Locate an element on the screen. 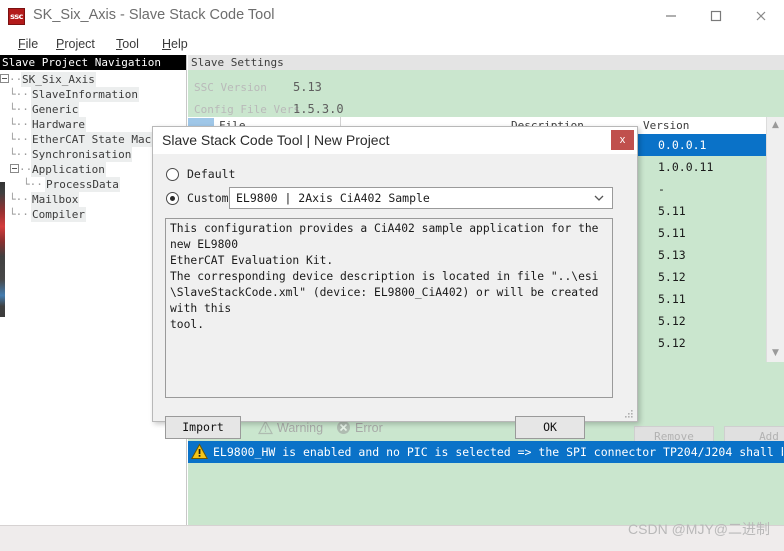 The image size is (784, 551). tree-item-sk-six-axis: ··SK_Six_Axis is located at coordinates (93, 79).